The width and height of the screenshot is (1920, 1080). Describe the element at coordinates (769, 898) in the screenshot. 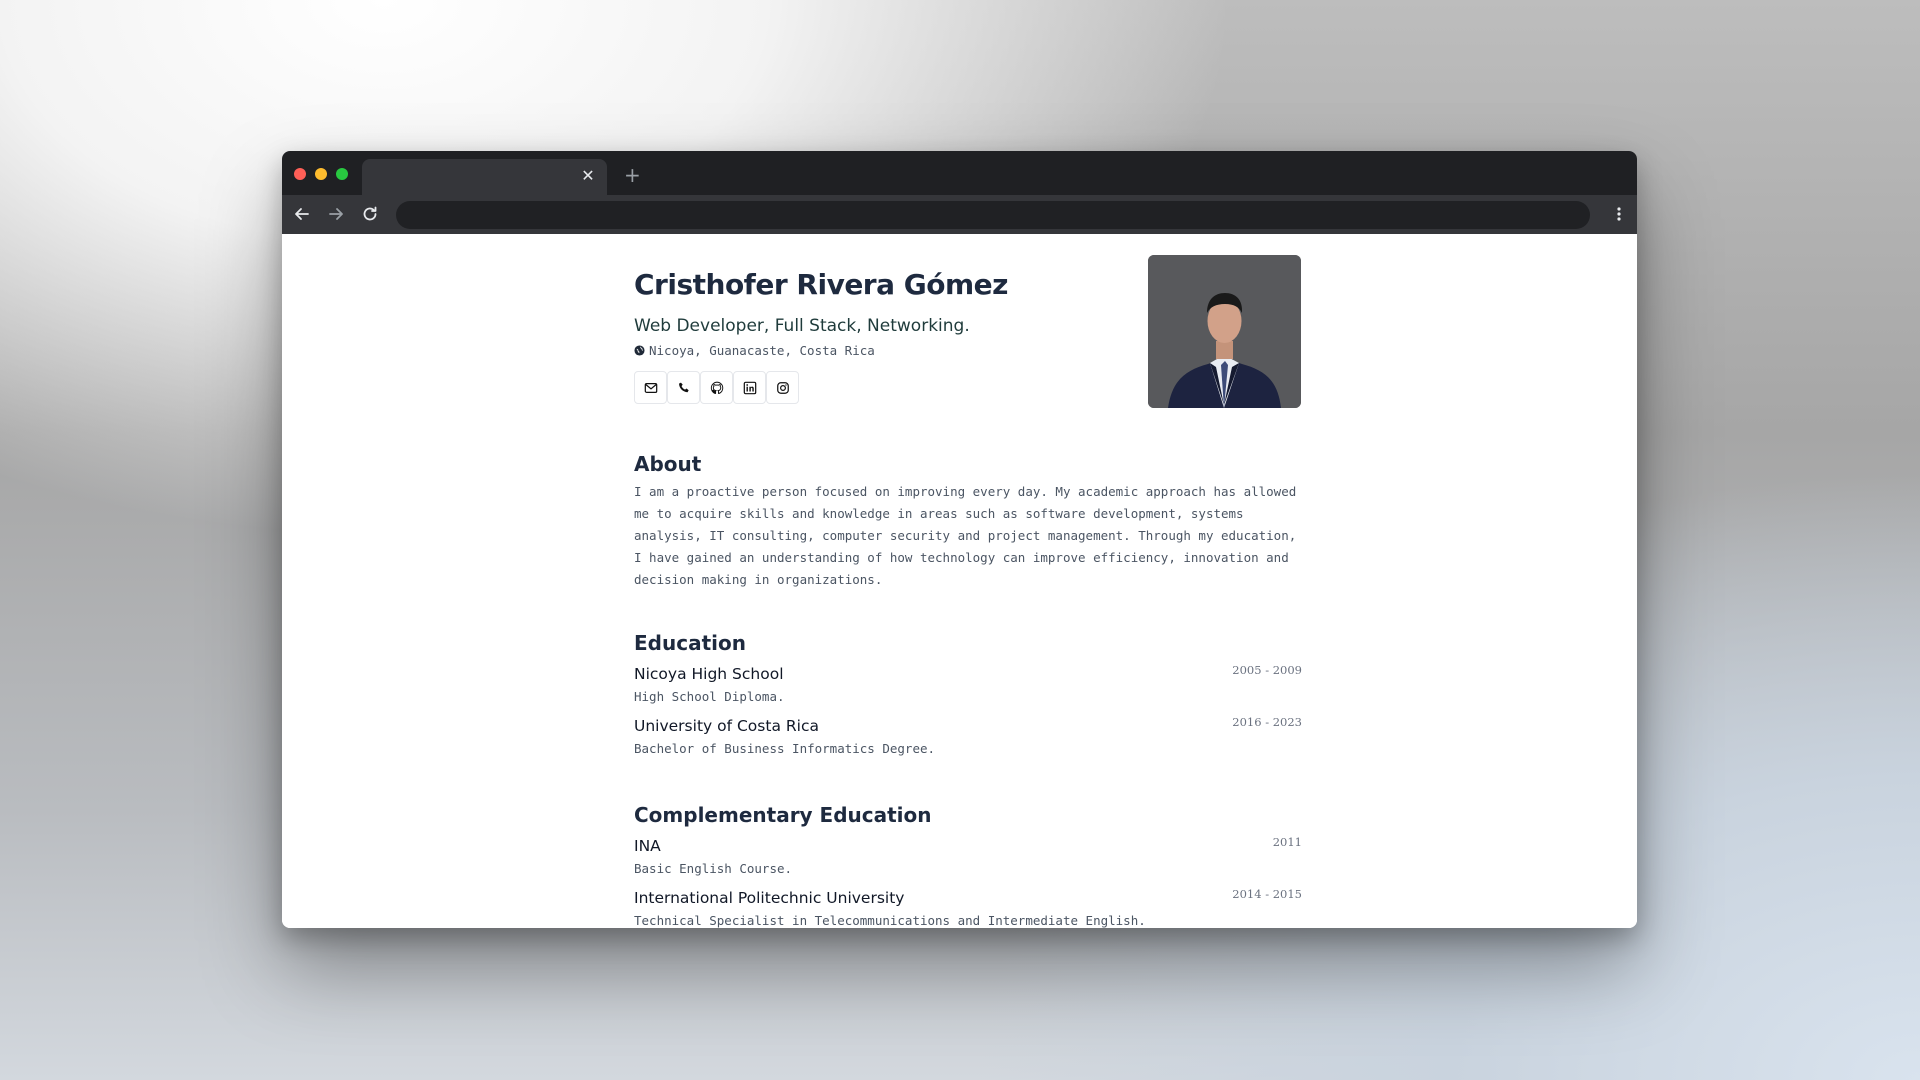

I see `school-name: International Politechnic University` at that location.